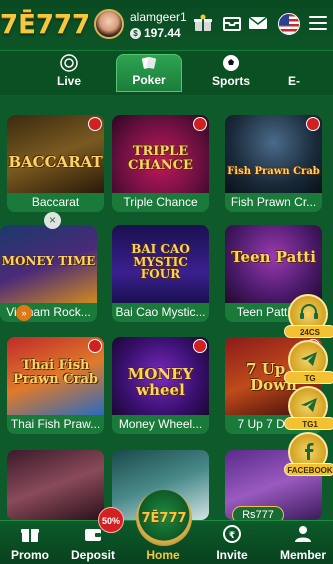 The image size is (333, 564). I want to click on soccer-ball-icon, so click(231, 63).